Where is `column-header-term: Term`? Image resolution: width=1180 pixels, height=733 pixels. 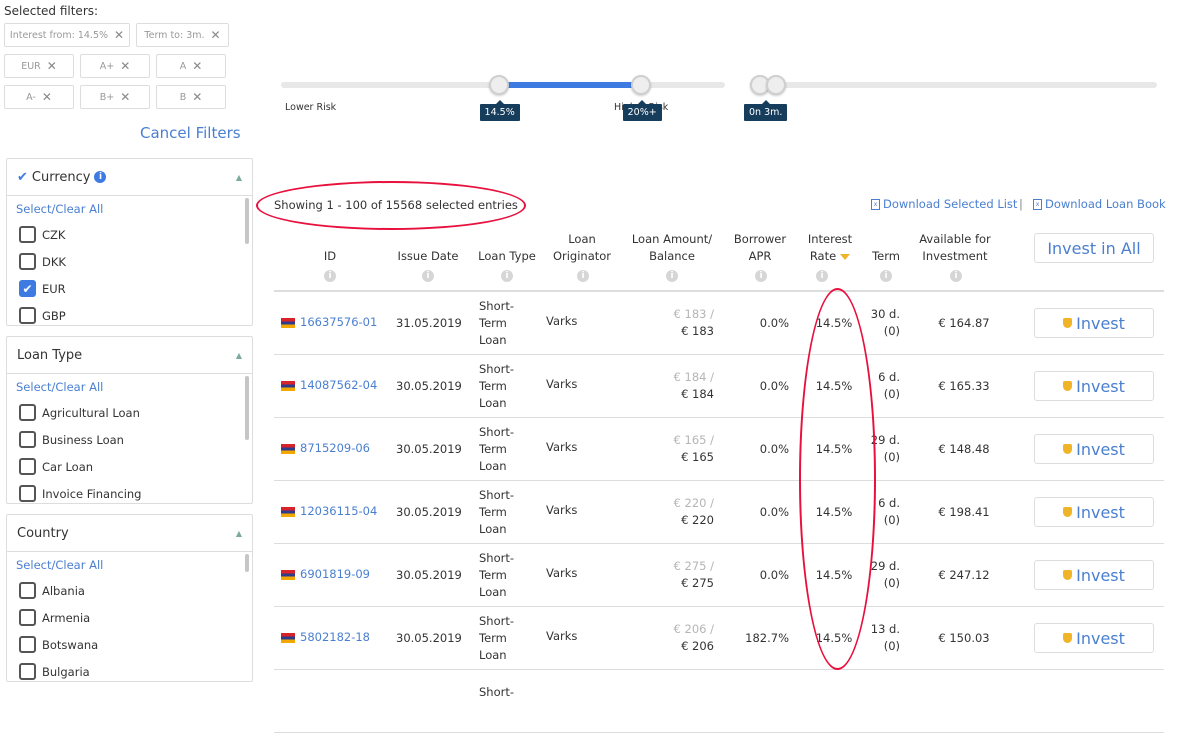 column-header-term: Term is located at coordinates (886, 256).